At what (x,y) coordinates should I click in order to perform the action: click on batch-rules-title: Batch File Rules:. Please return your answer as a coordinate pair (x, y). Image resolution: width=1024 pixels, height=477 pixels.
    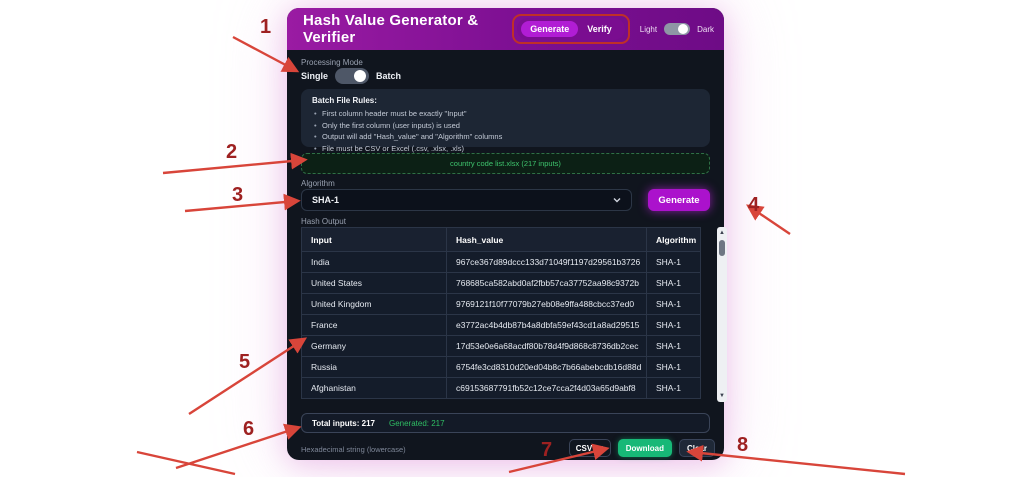
    Looking at the image, I should click on (344, 100).